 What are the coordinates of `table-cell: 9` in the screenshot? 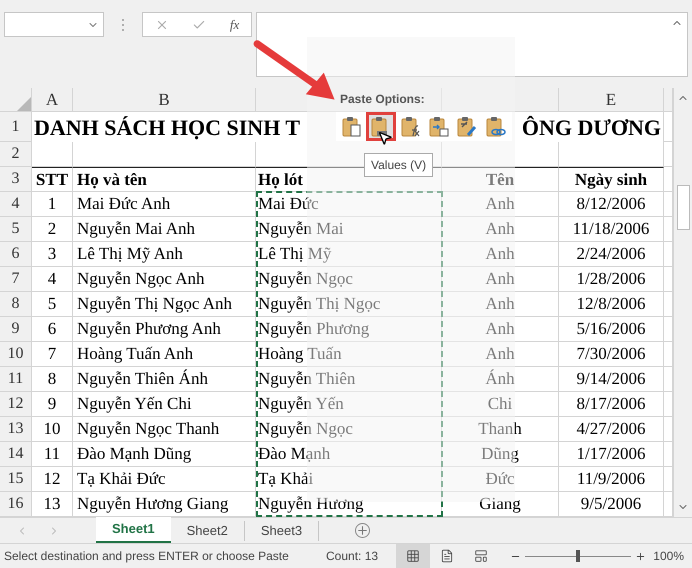 It's located at (52, 404).